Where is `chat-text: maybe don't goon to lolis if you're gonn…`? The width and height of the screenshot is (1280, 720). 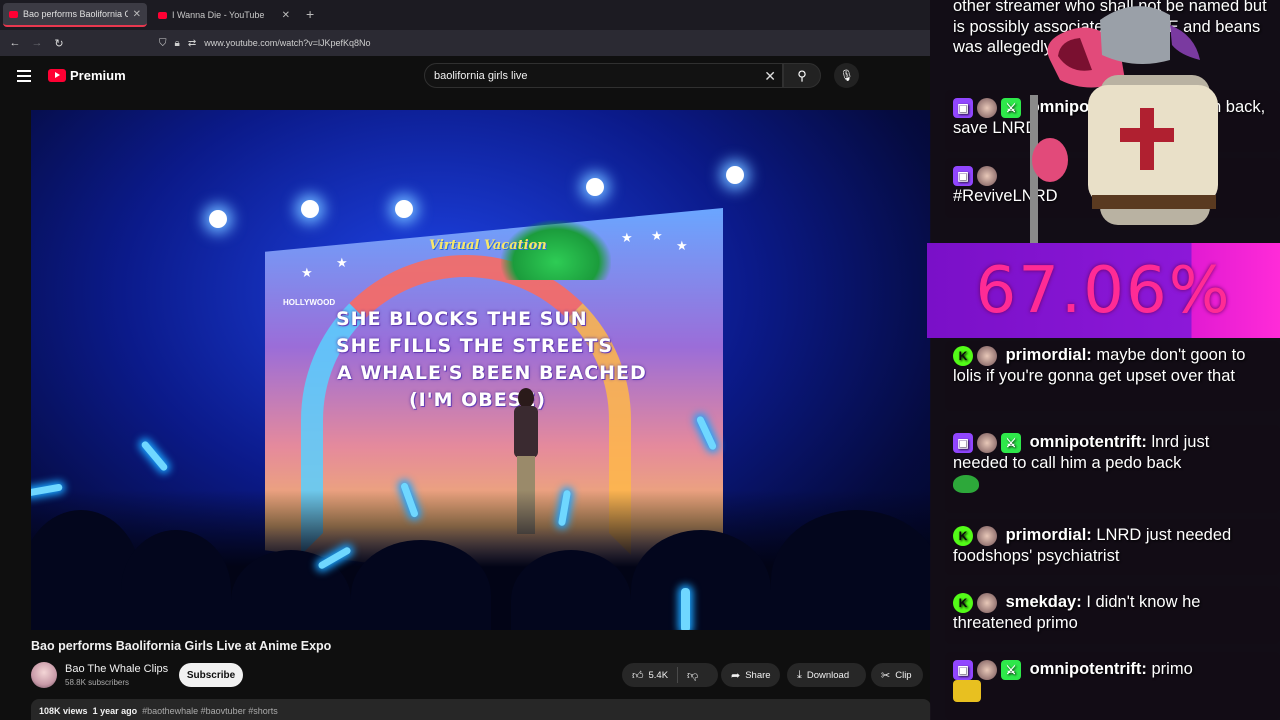
chat-text: maybe don't goon to lolis if you're gonn… is located at coordinates (1099, 365).